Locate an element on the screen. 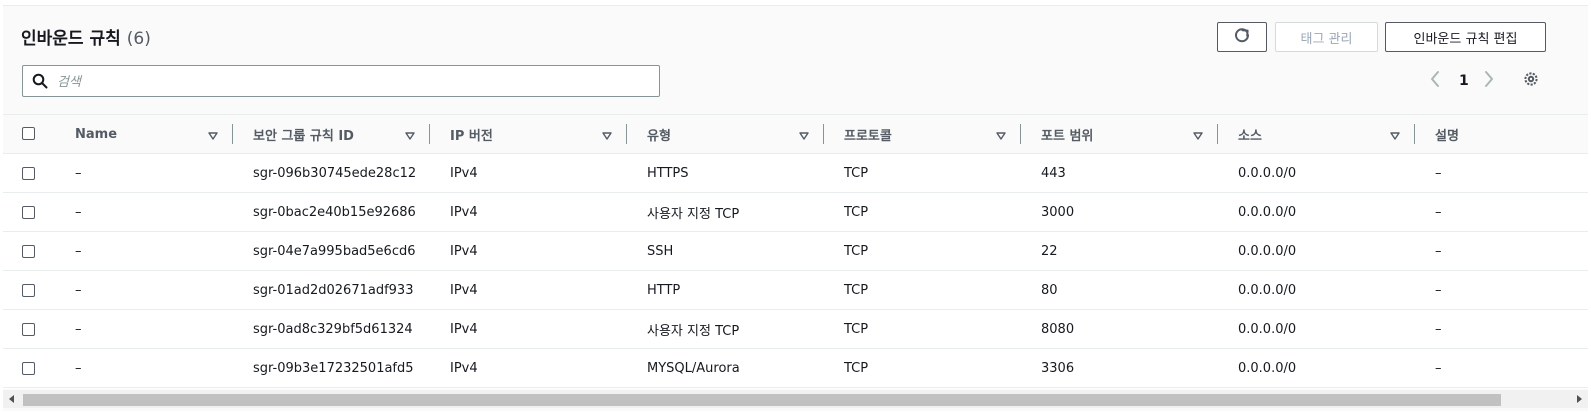  cell-rule-id: sgr-04e7a995bad5e6cd6 is located at coordinates (334, 251).